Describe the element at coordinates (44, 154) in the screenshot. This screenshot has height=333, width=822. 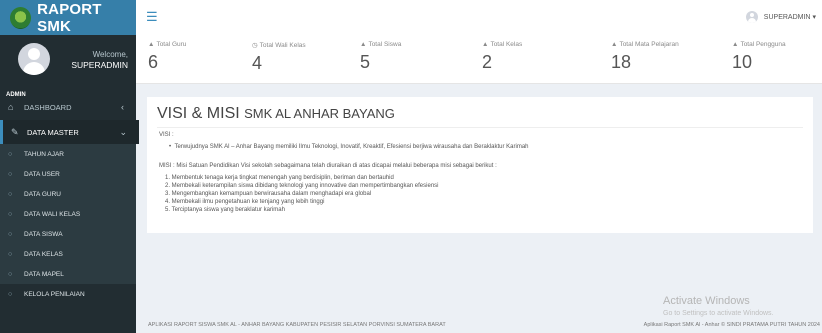
I see `submenu-item-label: TAHUN AJAR` at that location.